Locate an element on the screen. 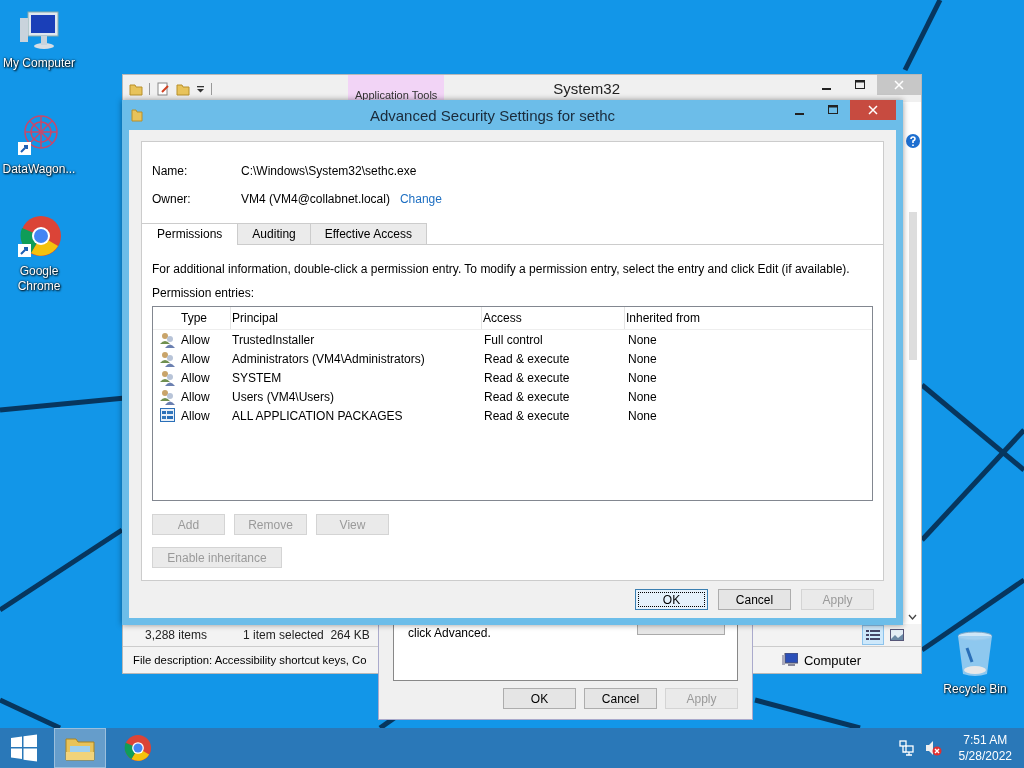 The height and width of the screenshot is (768, 1024). table-cell-text: TrustedInstaller is located at coordinates (273, 339).